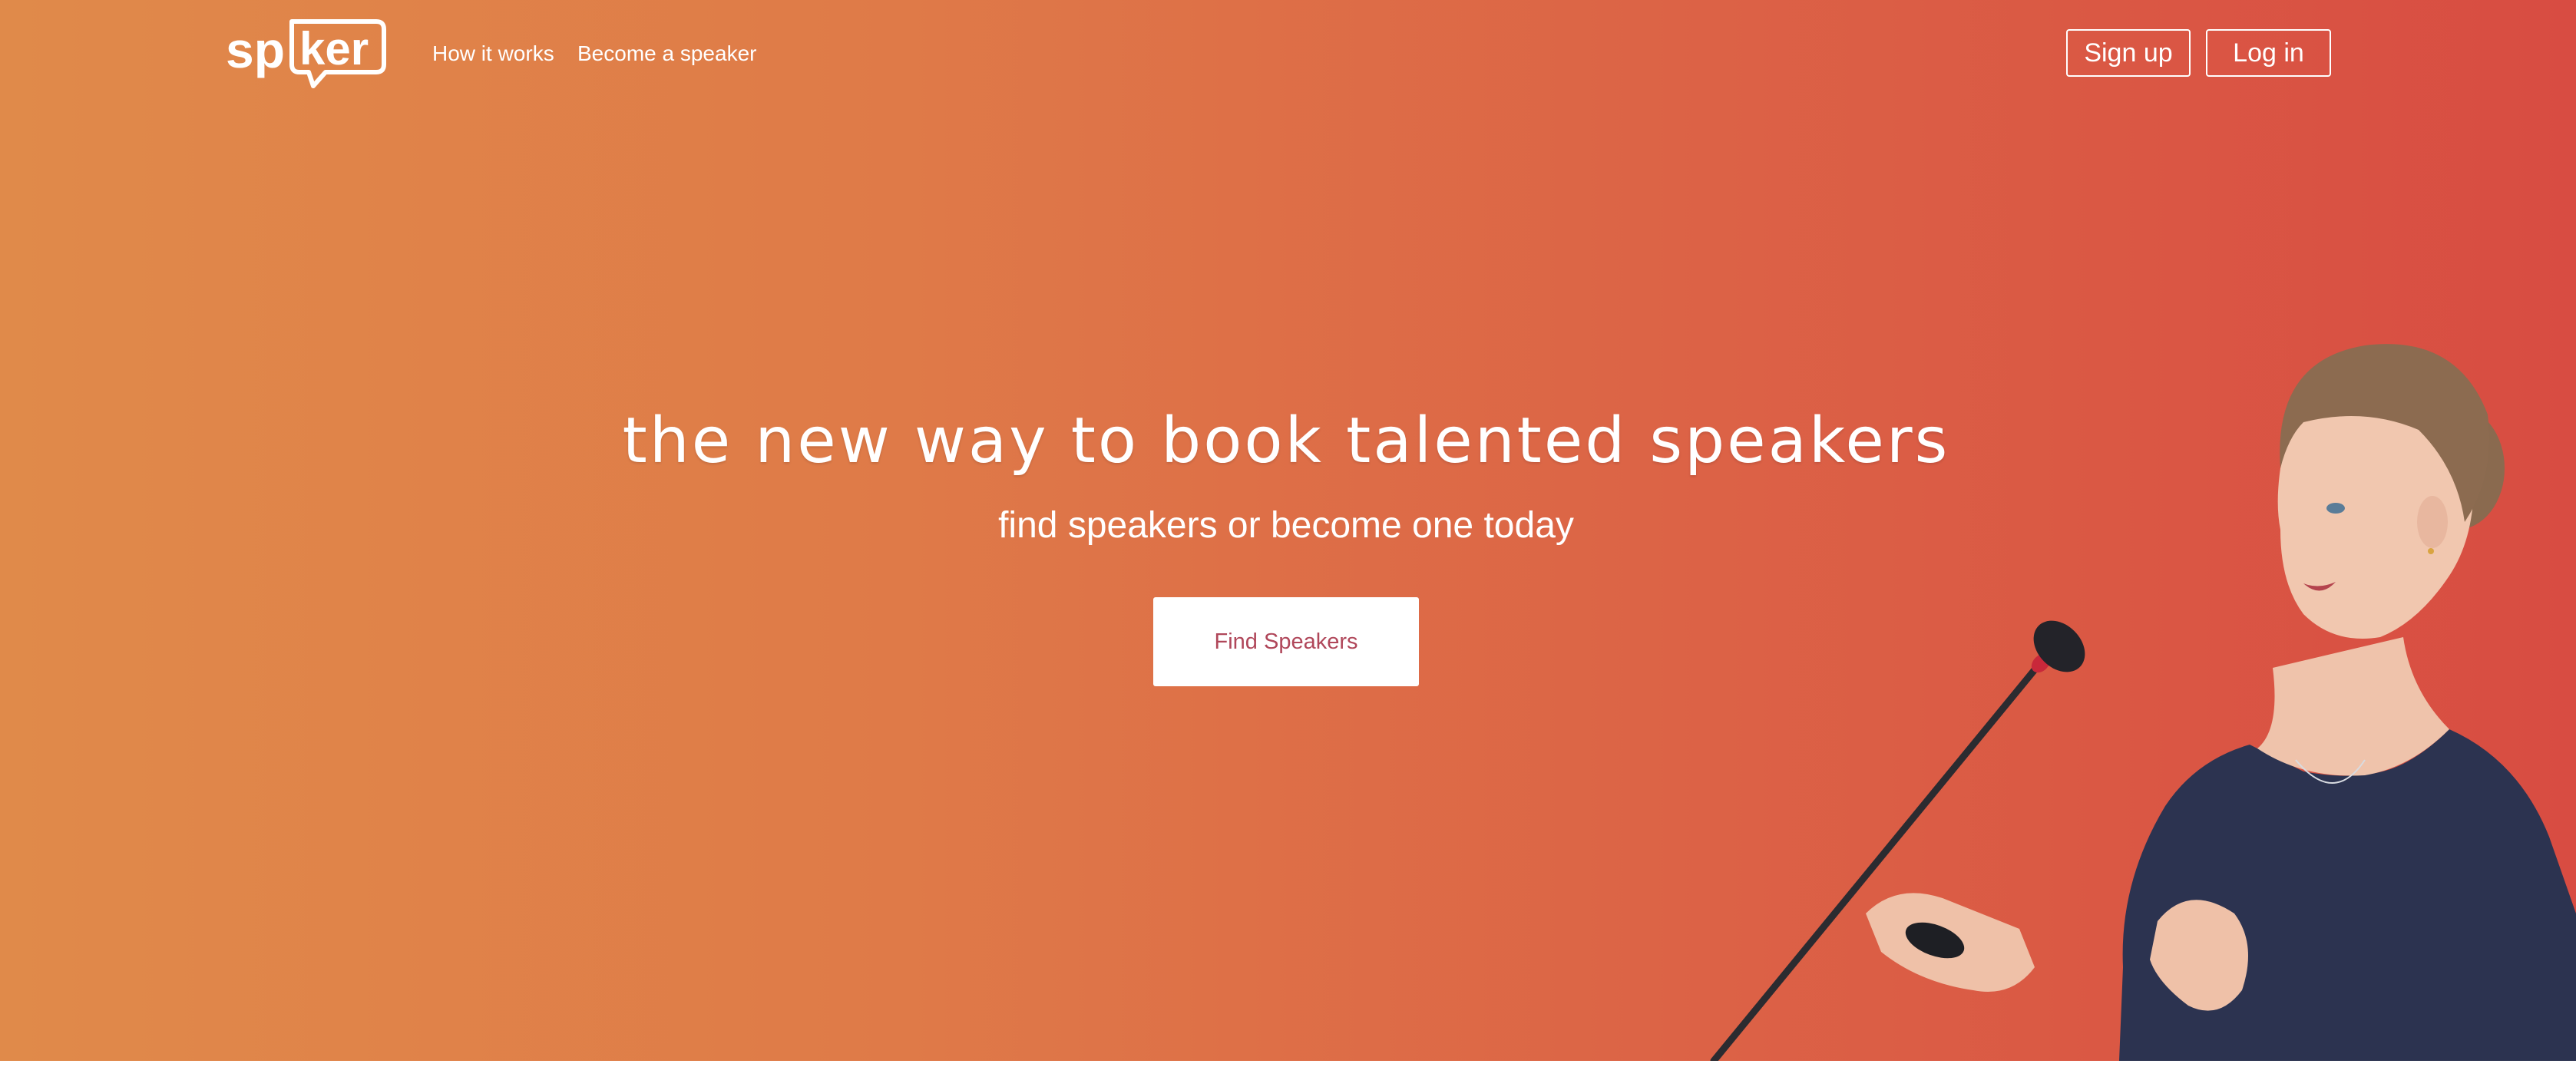 The height and width of the screenshot is (1067, 2576). Describe the element at coordinates (493, 53) in the screenshot. I see `nav-link-how-it-works: How it works` at that location.